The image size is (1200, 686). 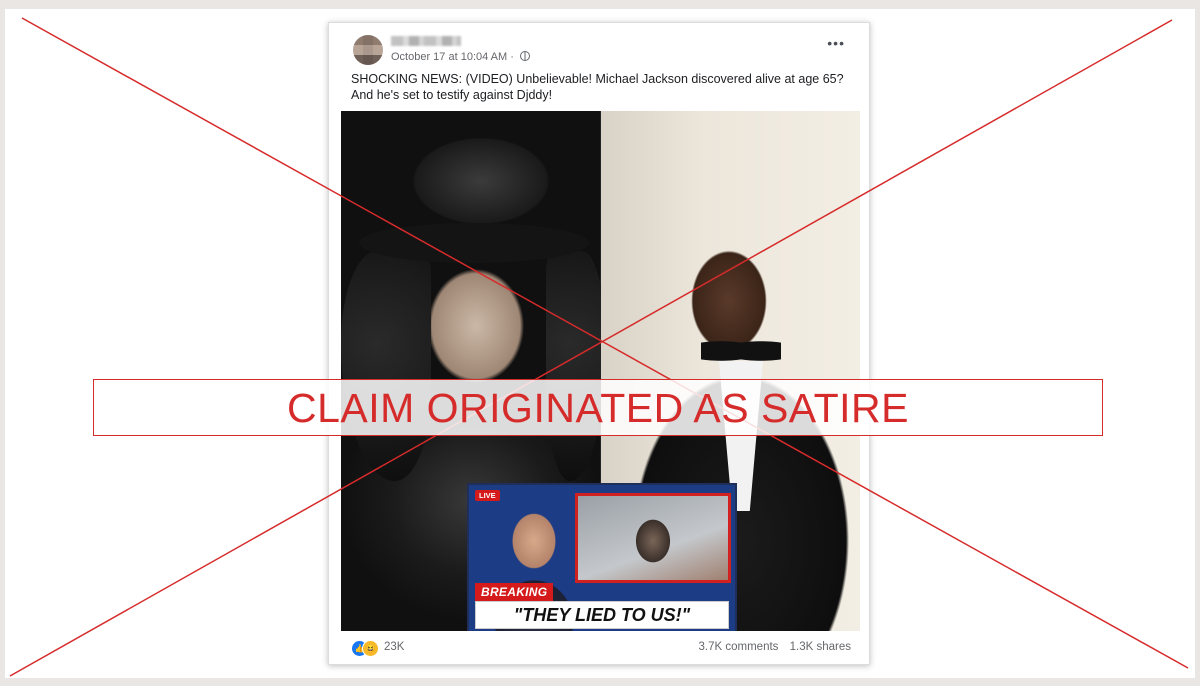 I want to click on avatar, so click(x=368, y=50).